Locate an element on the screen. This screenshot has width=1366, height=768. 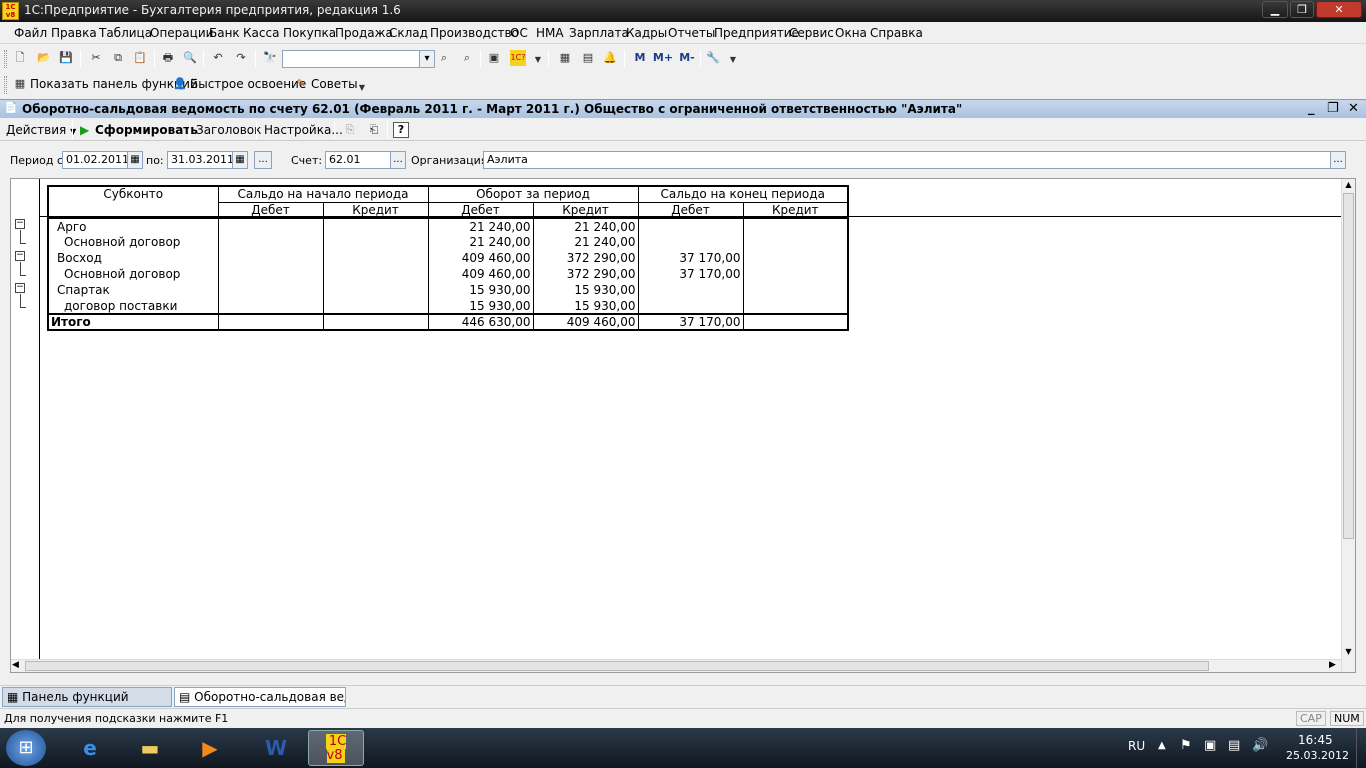
doc-restore-button: ❐ is located at coordinates (1333, 108).